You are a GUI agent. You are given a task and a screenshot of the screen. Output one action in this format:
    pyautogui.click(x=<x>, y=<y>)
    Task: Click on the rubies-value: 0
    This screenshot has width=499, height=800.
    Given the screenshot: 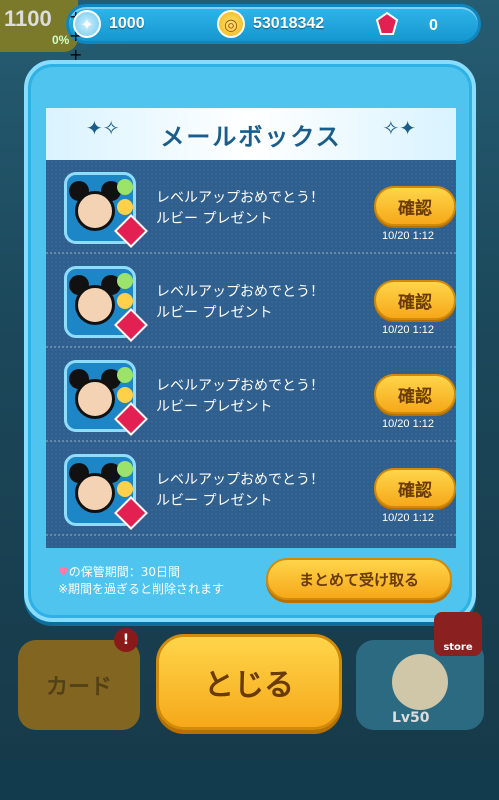 What is the action you would take?
    pyautogui.click(x=433, y=25)
    